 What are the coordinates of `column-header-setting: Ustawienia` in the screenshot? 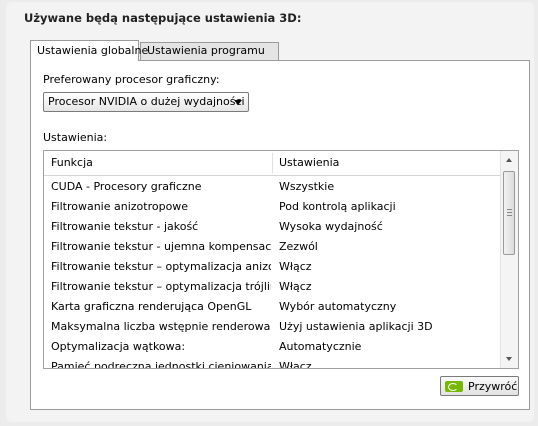 It's located at (309, 162).